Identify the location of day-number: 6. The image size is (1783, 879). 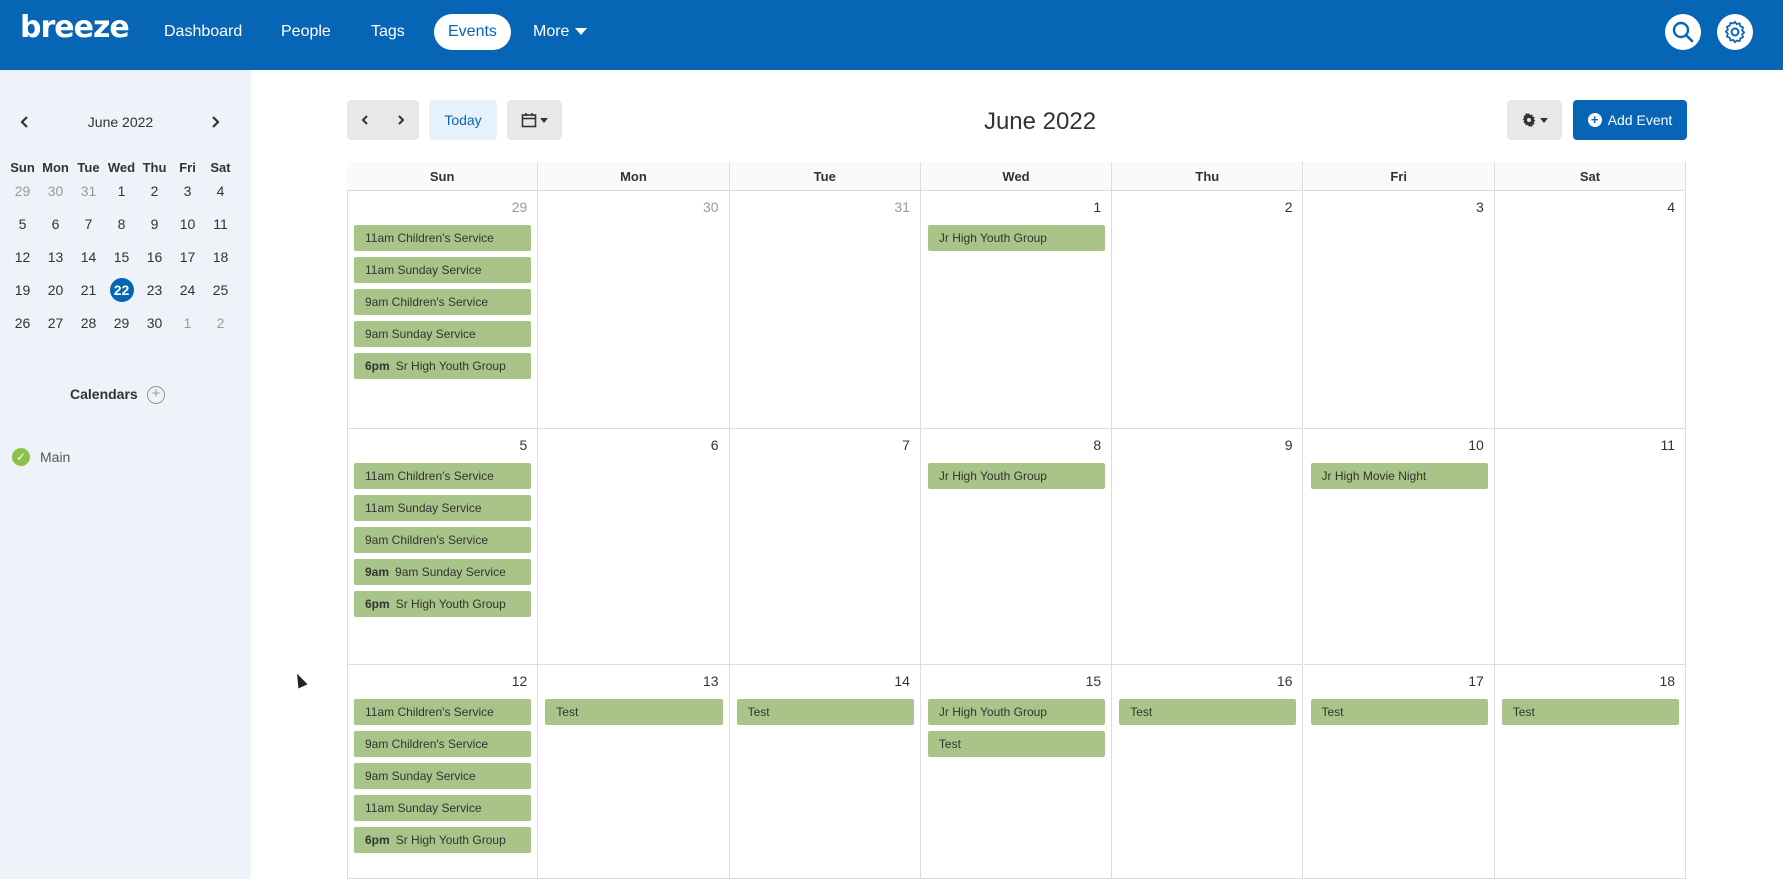
(715, 445).